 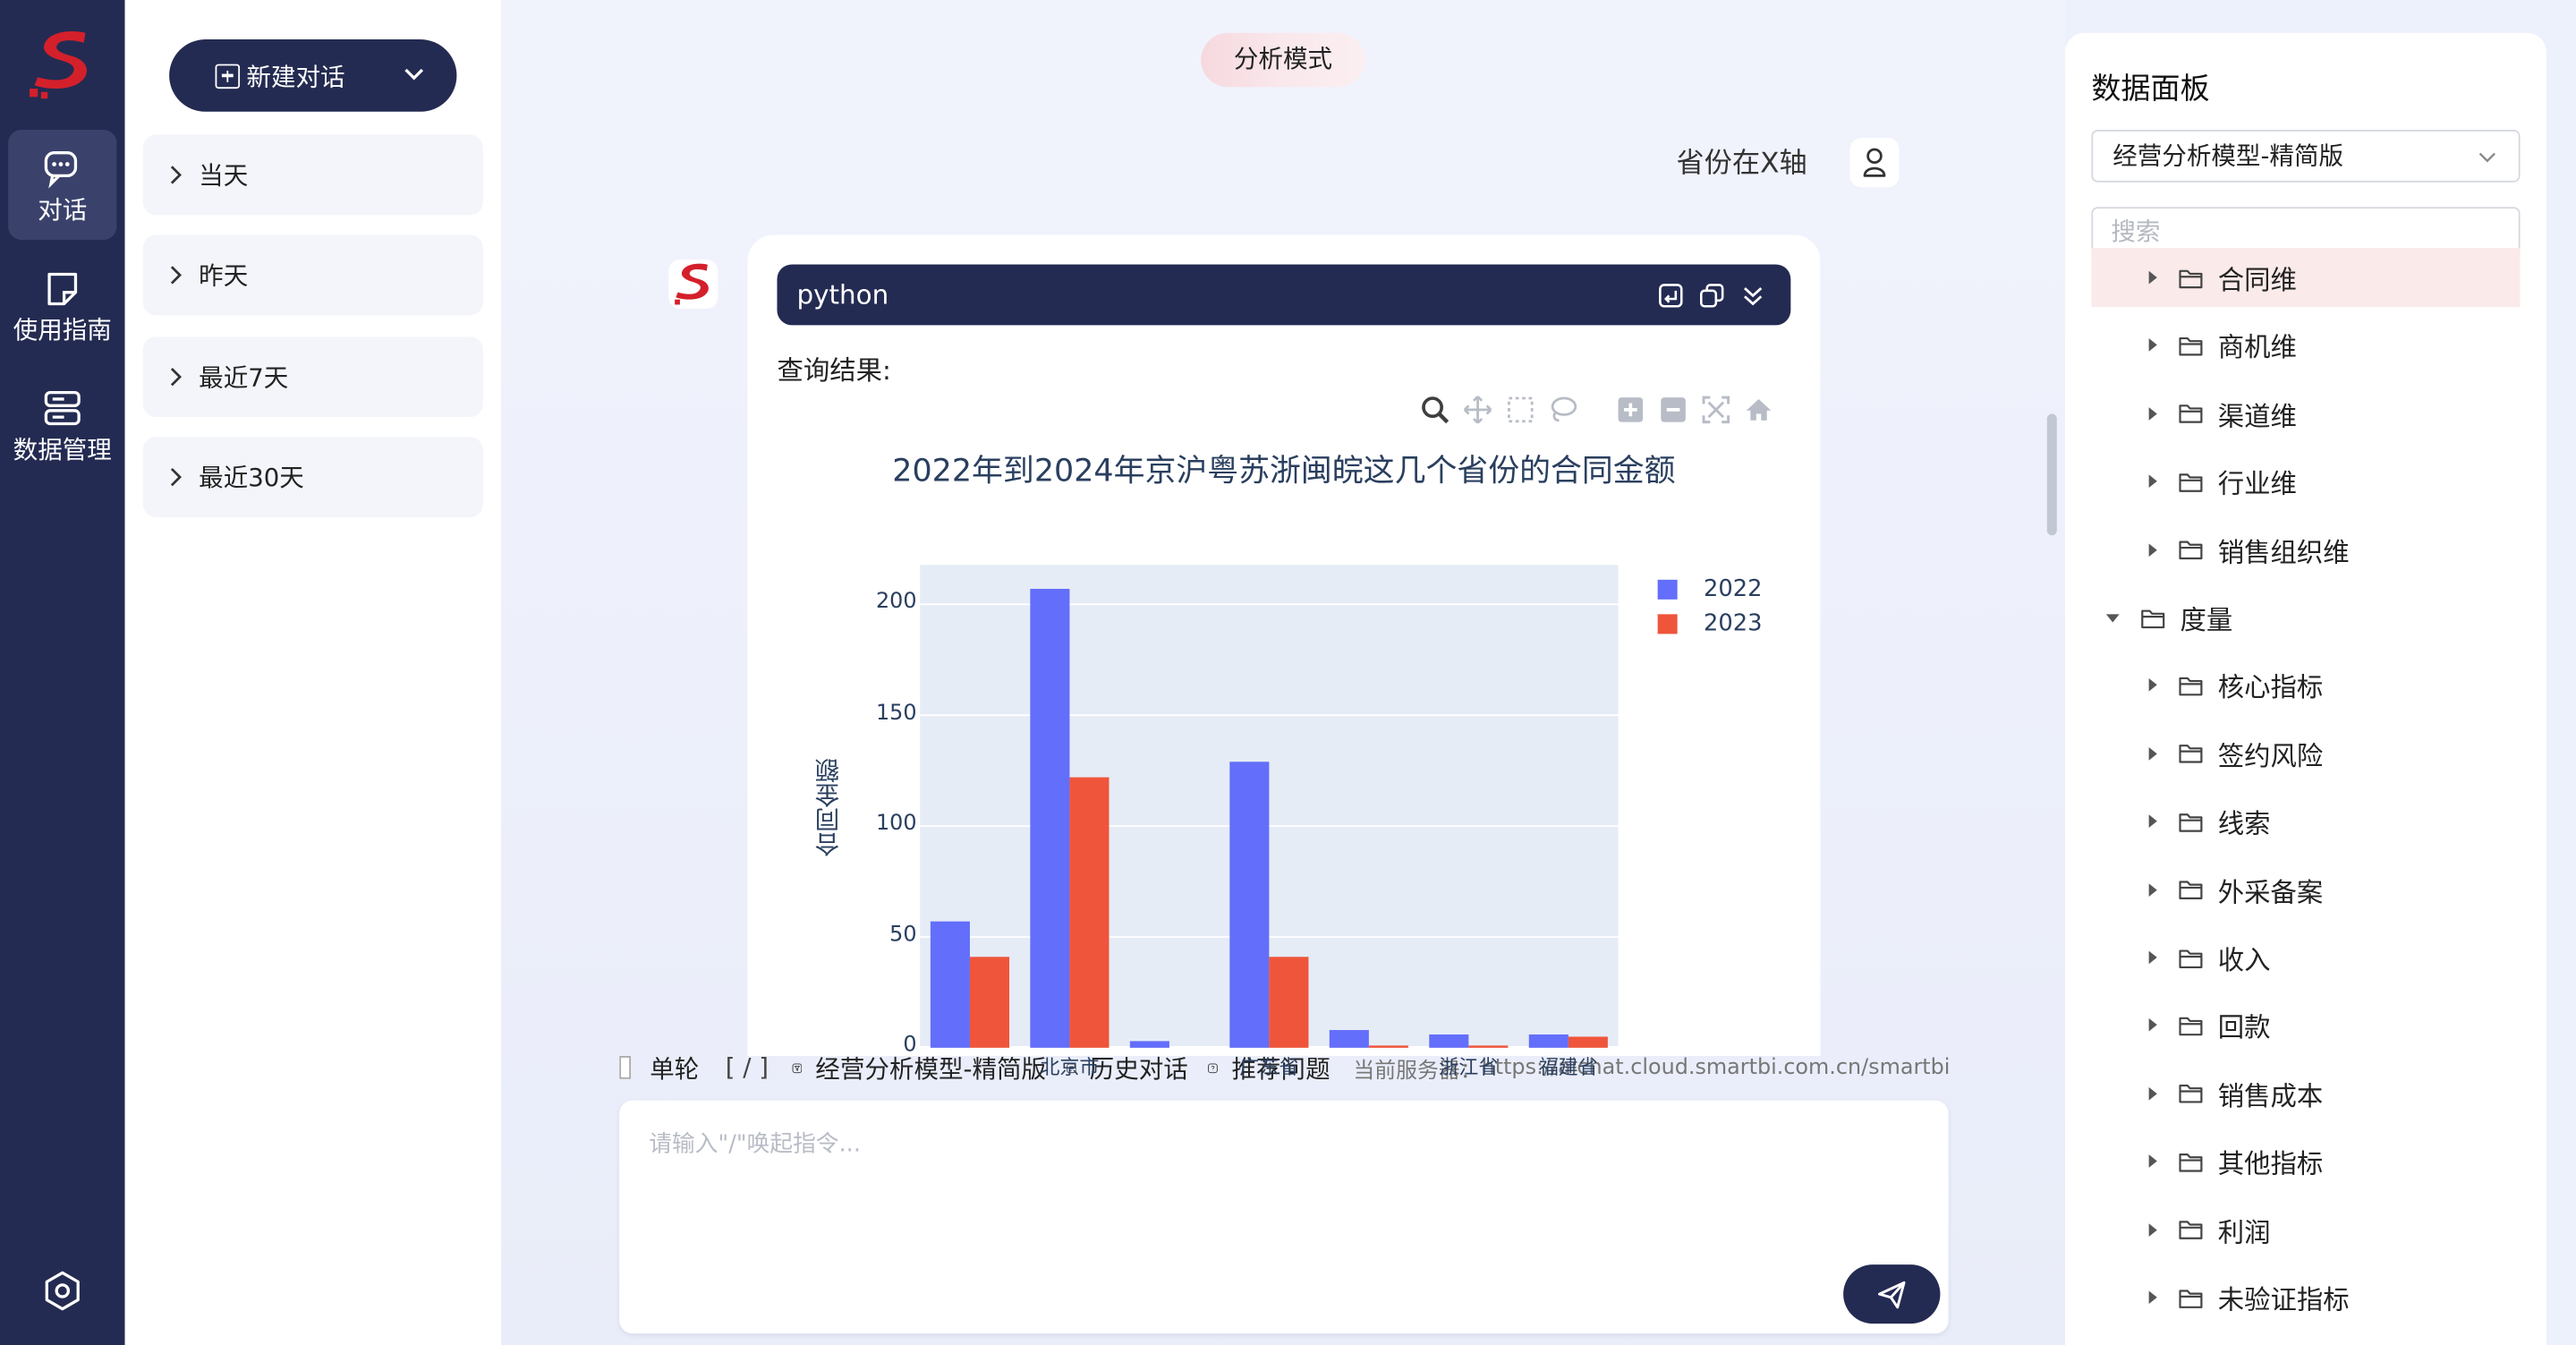 What do you see at coordinates (312, 275) in the screenshot?
I see `history-group-yesterday: 昨天` at bounding box center [312, 275].